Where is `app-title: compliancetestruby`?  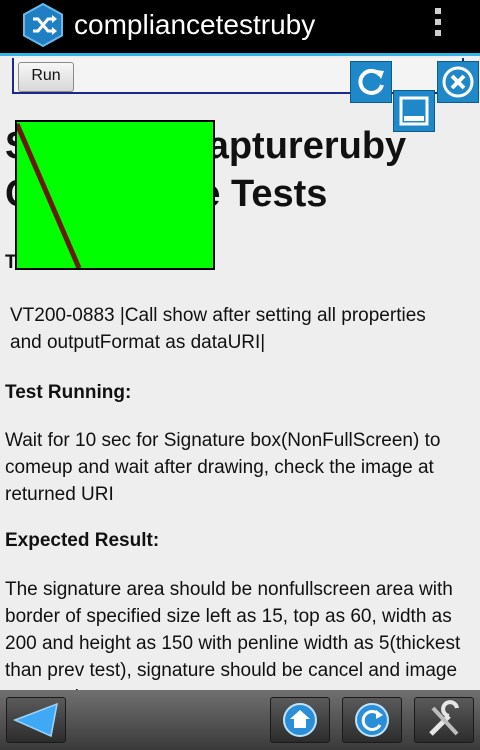 app-title: compliancetestruby is located at coordinates (195, 24).